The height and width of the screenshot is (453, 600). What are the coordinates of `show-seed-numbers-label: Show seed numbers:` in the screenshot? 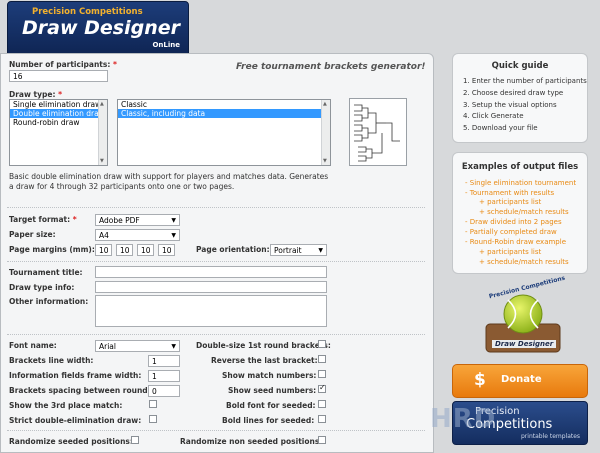 It's located at (272, 390).